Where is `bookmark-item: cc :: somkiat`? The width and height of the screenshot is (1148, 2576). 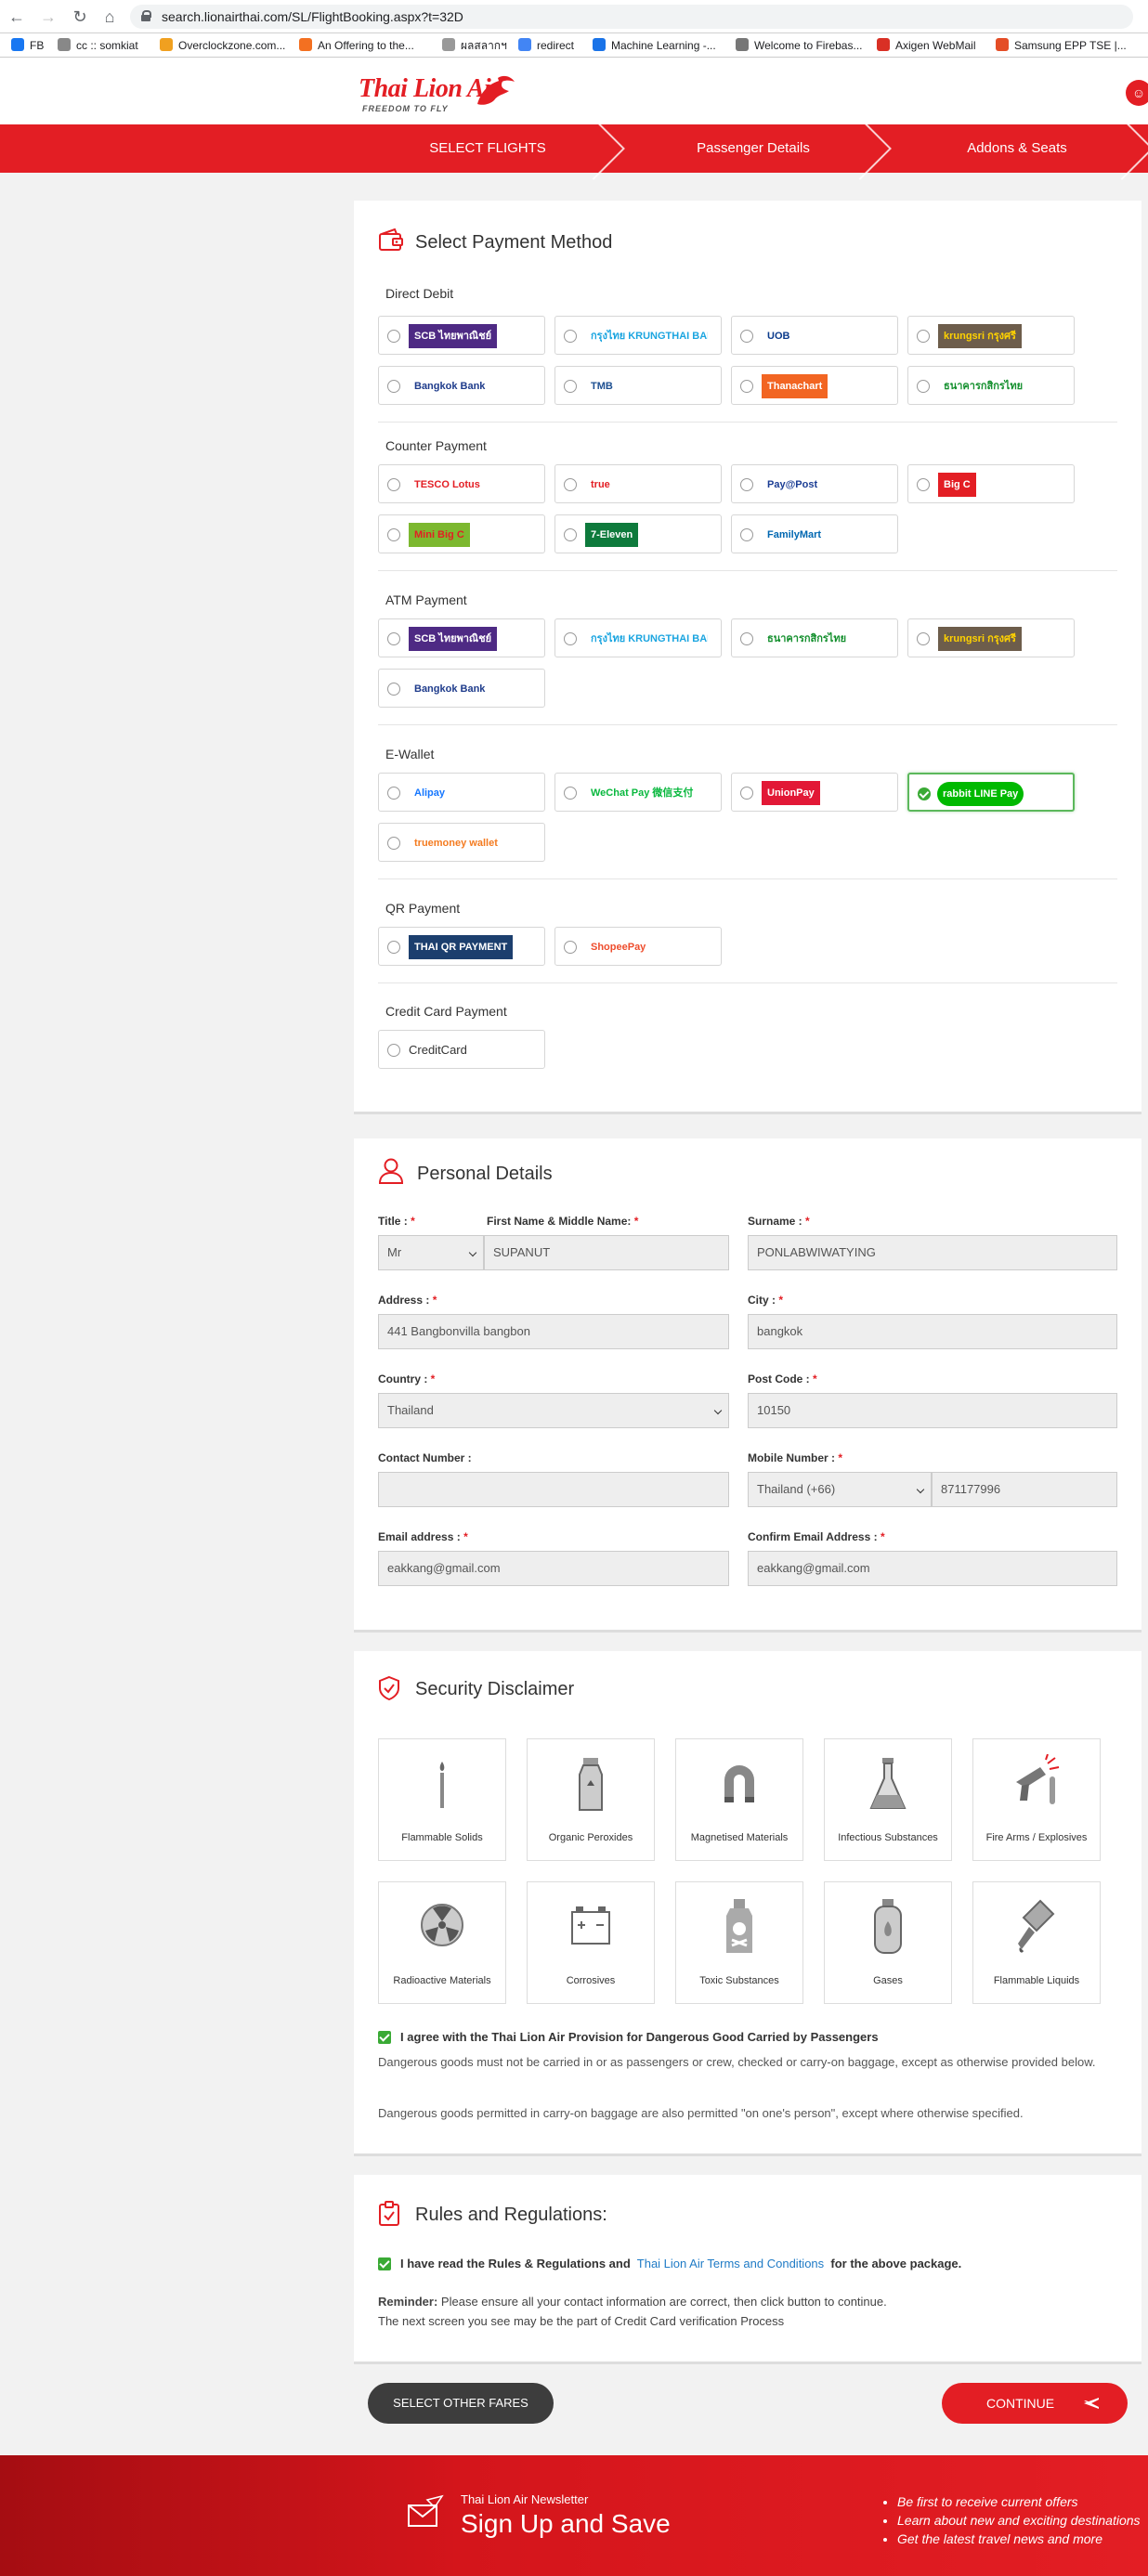
bookmark-item: cc :: somkiat is located at coordinates (98, 45).